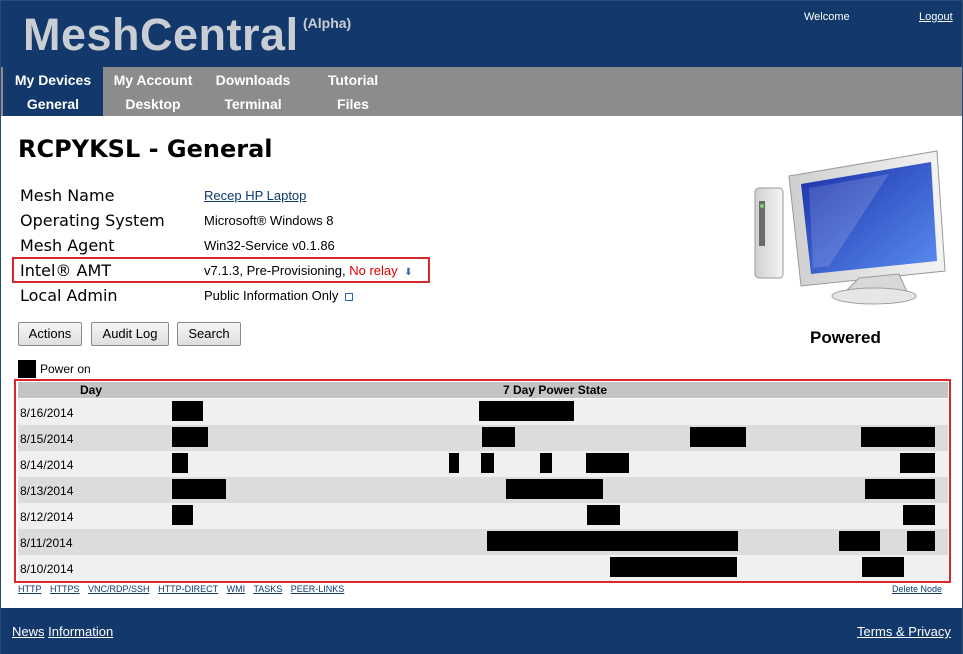  Describe the element at coordinates (161, 34) in the screenshot. I see `app-logo: MeshCentral` at that location.